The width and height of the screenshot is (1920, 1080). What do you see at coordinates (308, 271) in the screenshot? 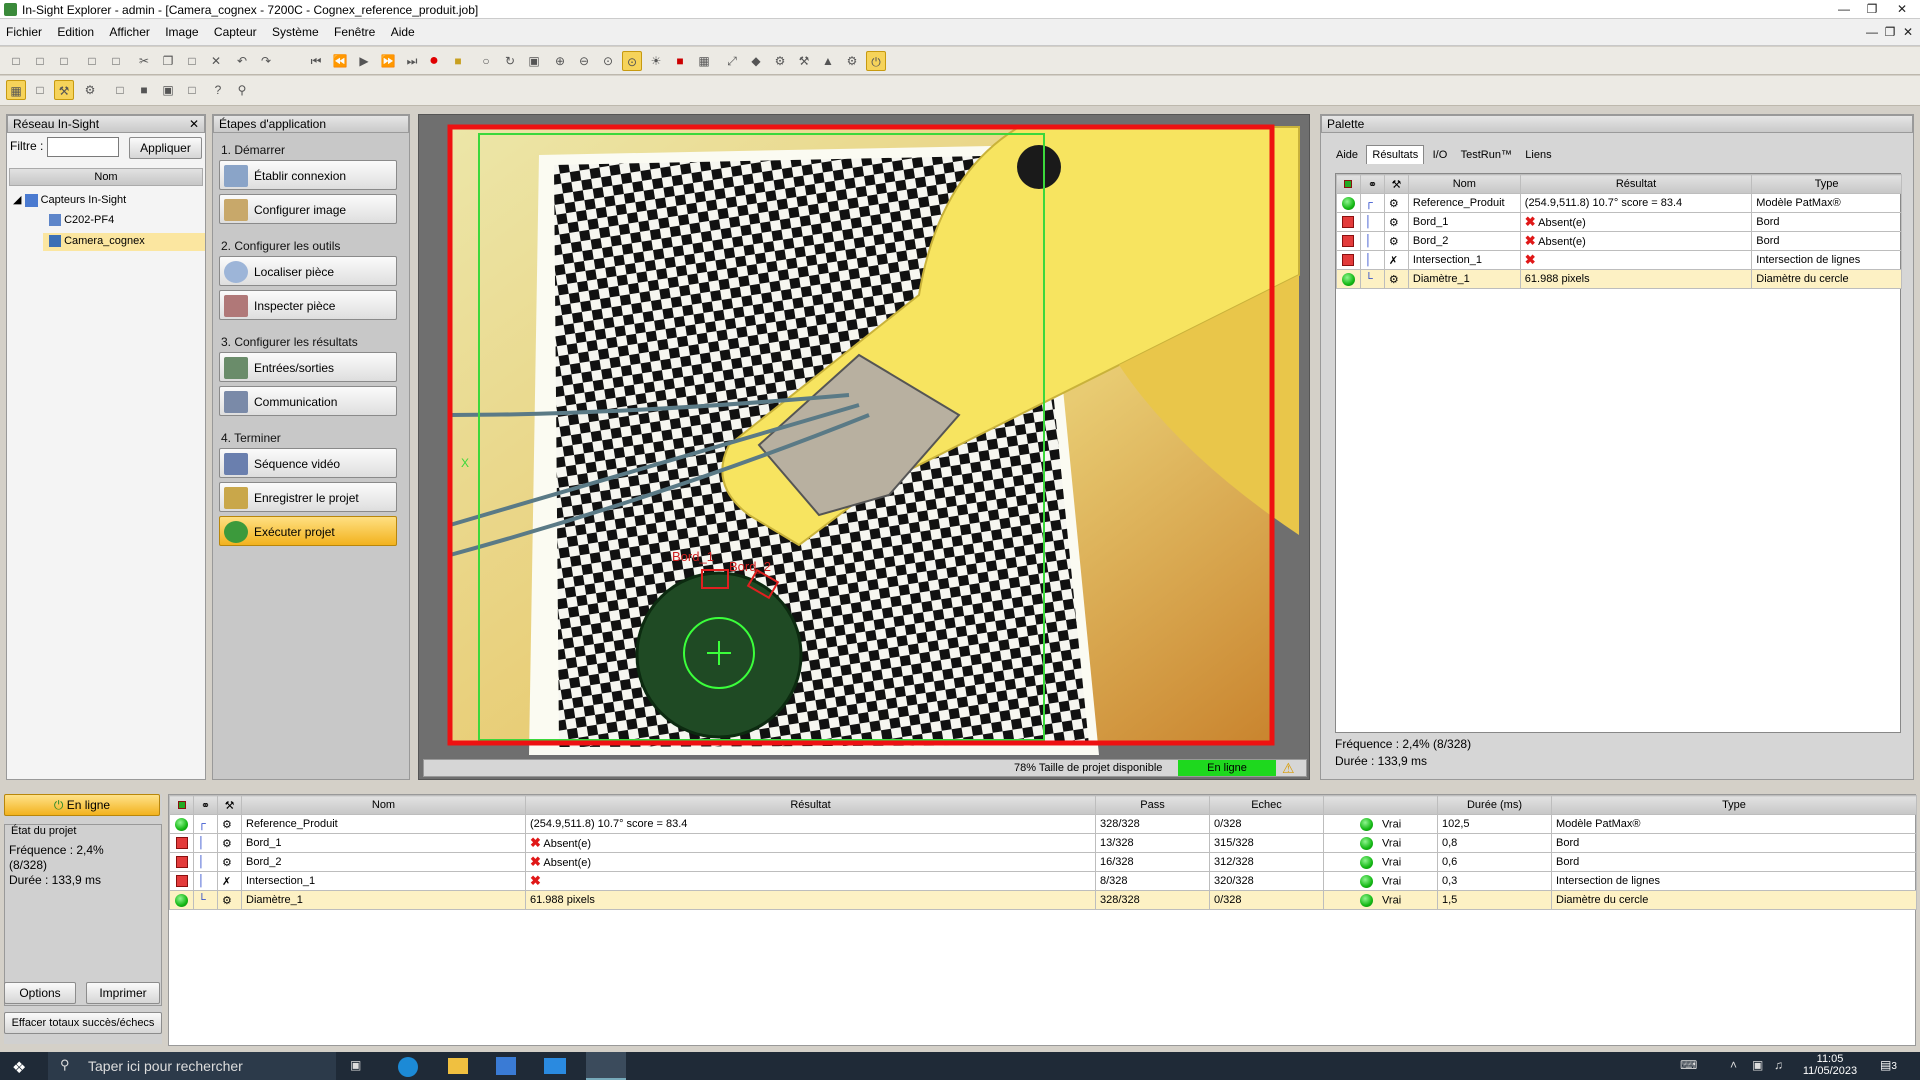
I see `locate-part-button: Localiser pièce` at bounding box center [308, 271].